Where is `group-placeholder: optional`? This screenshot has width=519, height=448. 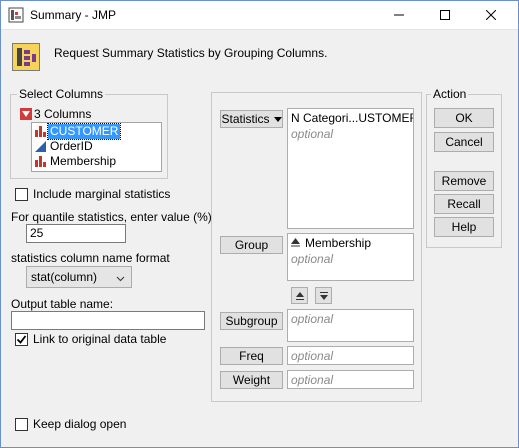 group-placeholder: optional is located at coordinates (312, 259).